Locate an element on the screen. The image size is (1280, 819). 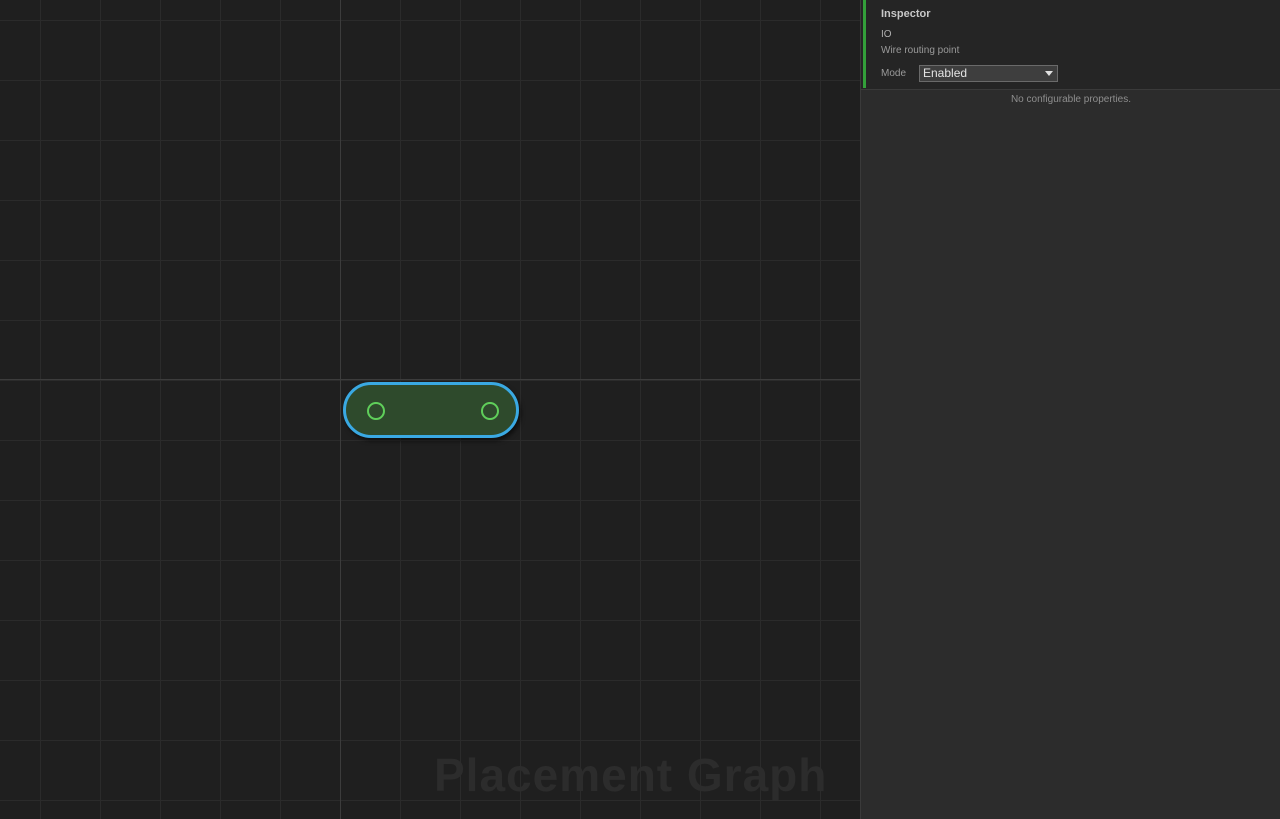
node-type-label: IO is located at coordinates (886, 34).